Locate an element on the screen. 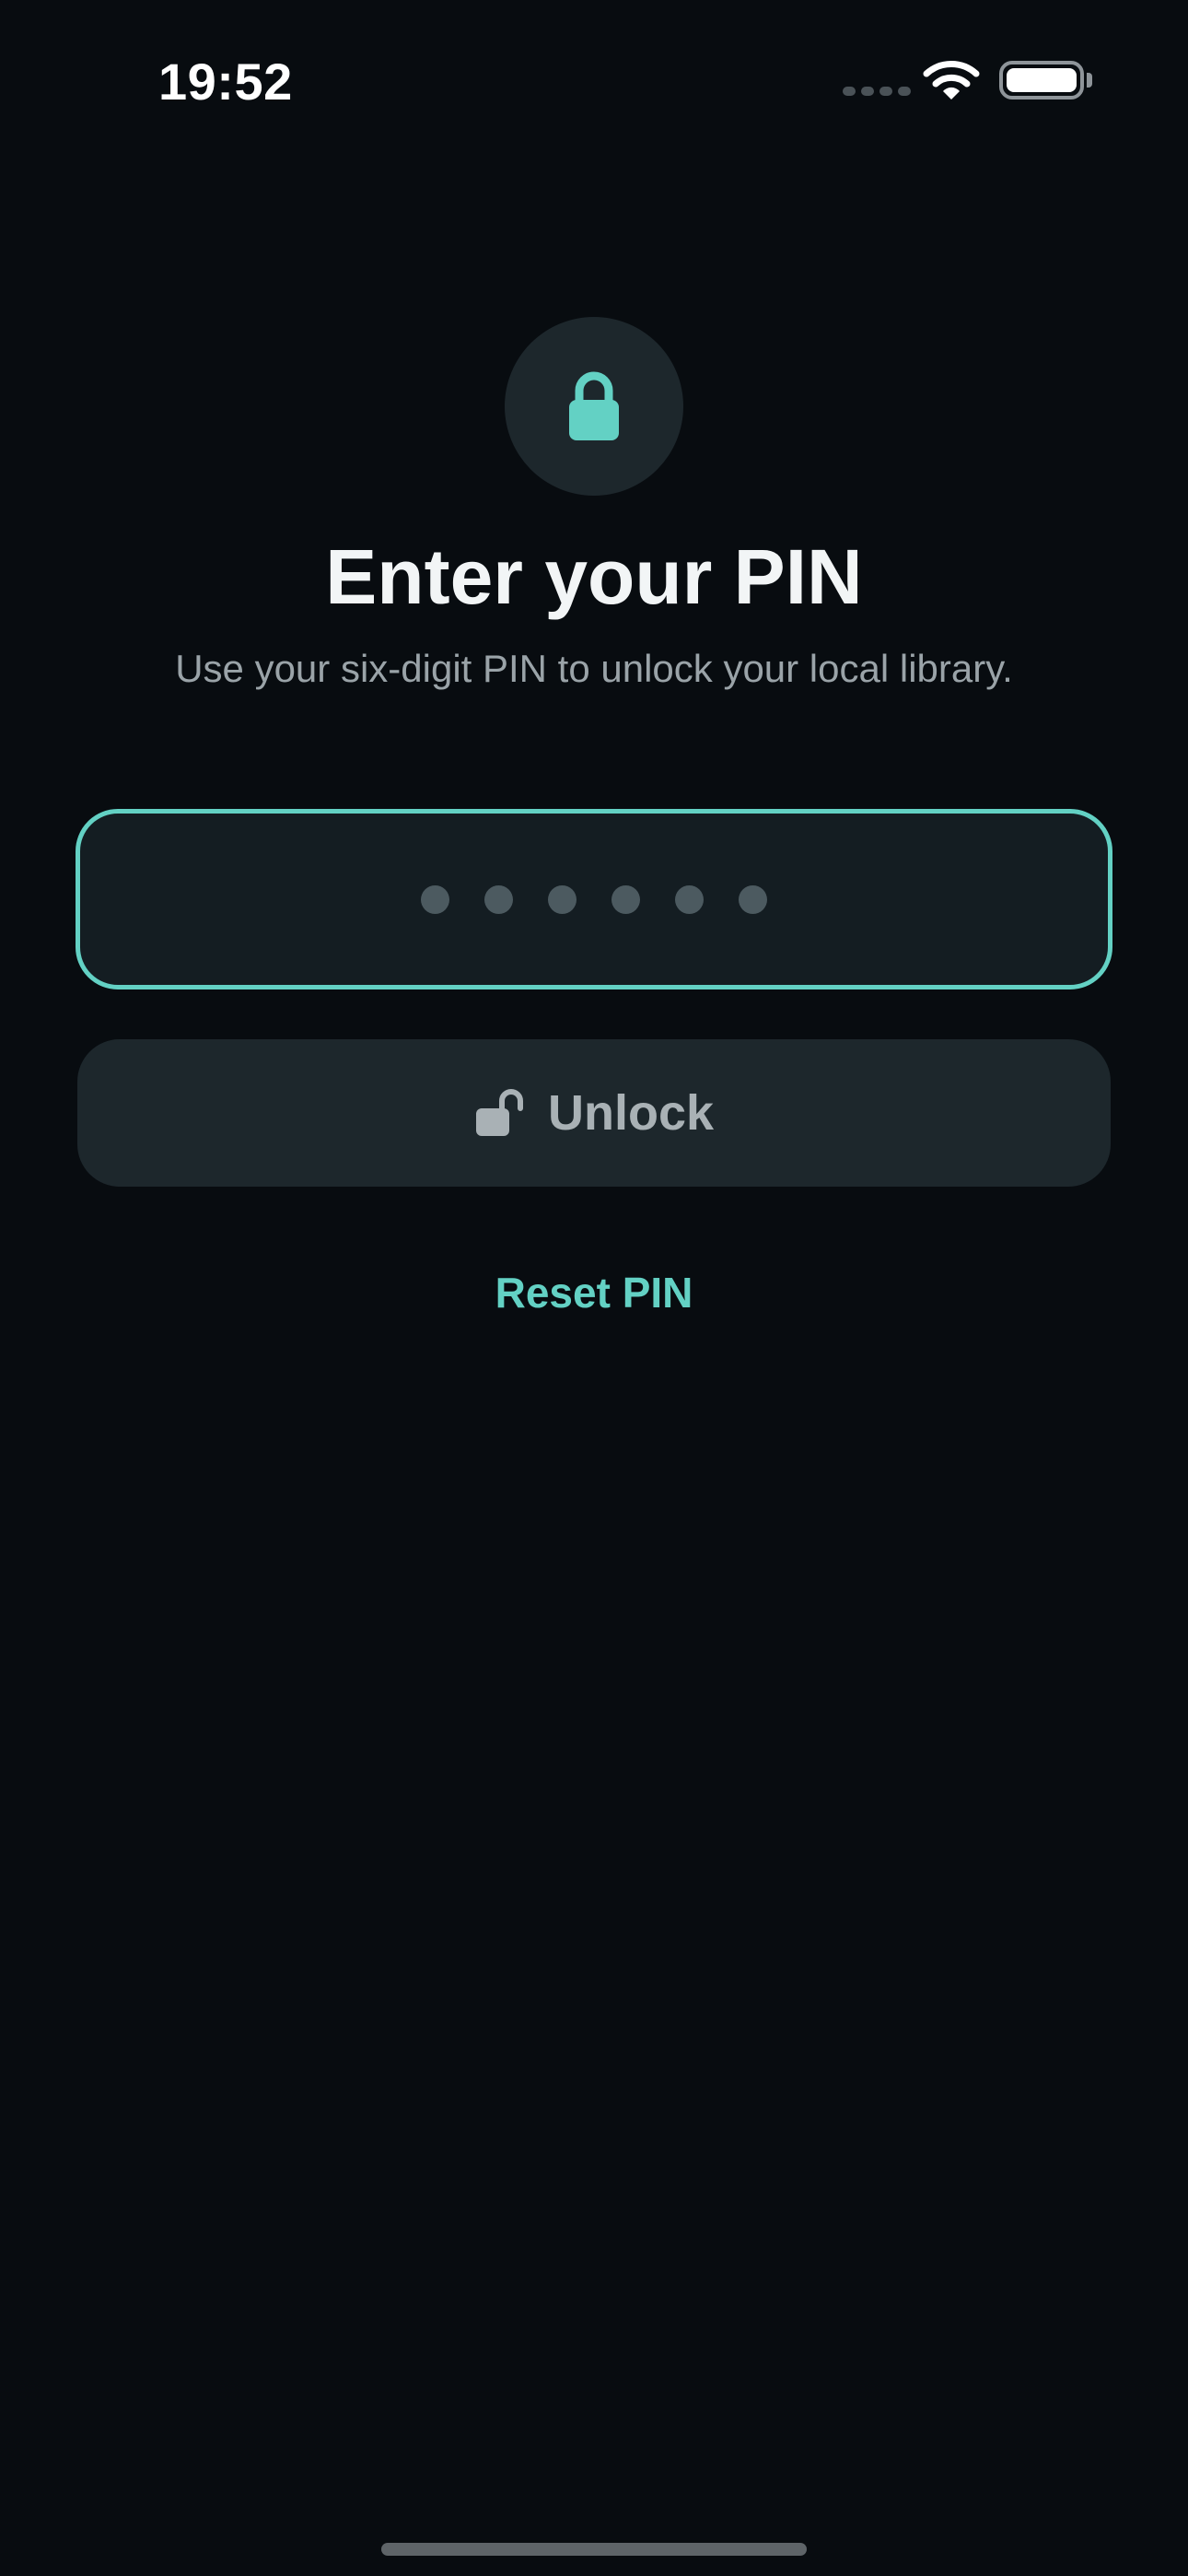  lock-icon is located at coordinates (594, 405).